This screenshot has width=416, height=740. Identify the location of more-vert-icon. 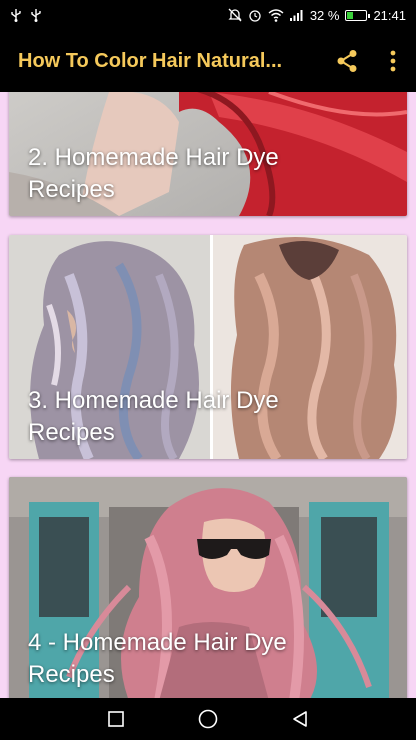
(393, 61).